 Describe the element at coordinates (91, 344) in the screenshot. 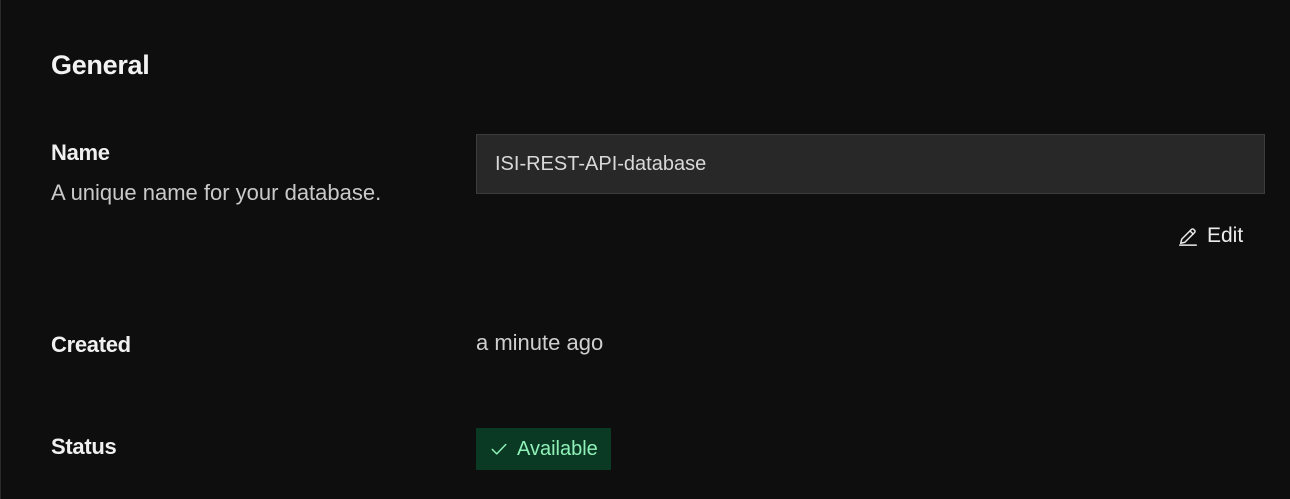

I see `created-label: Created` at that location.